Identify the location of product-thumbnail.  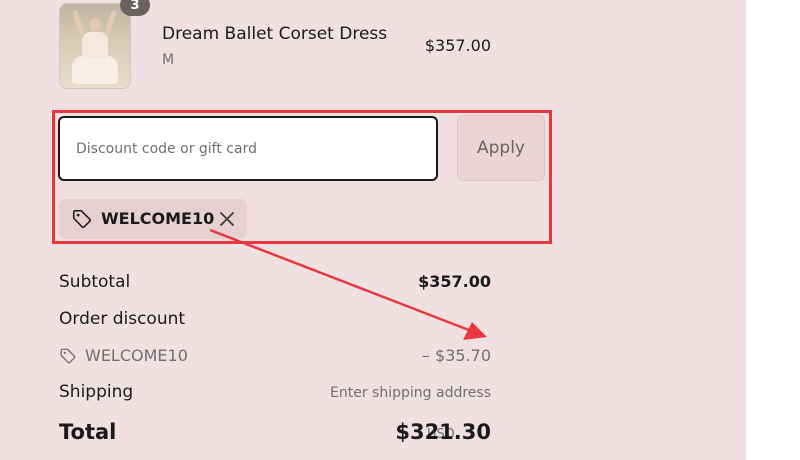
(95, 46).